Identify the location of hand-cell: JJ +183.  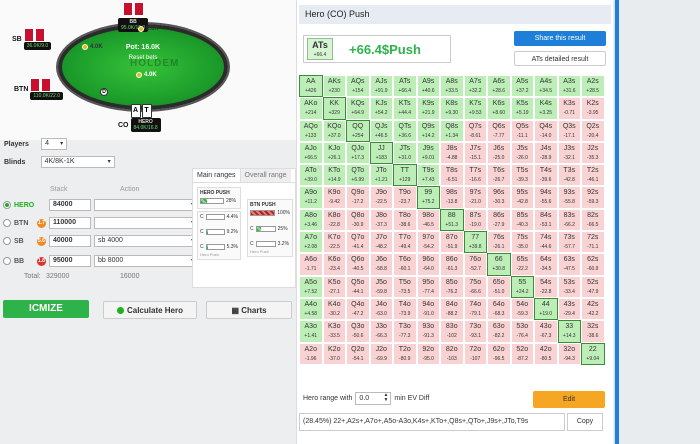
(381, 153).